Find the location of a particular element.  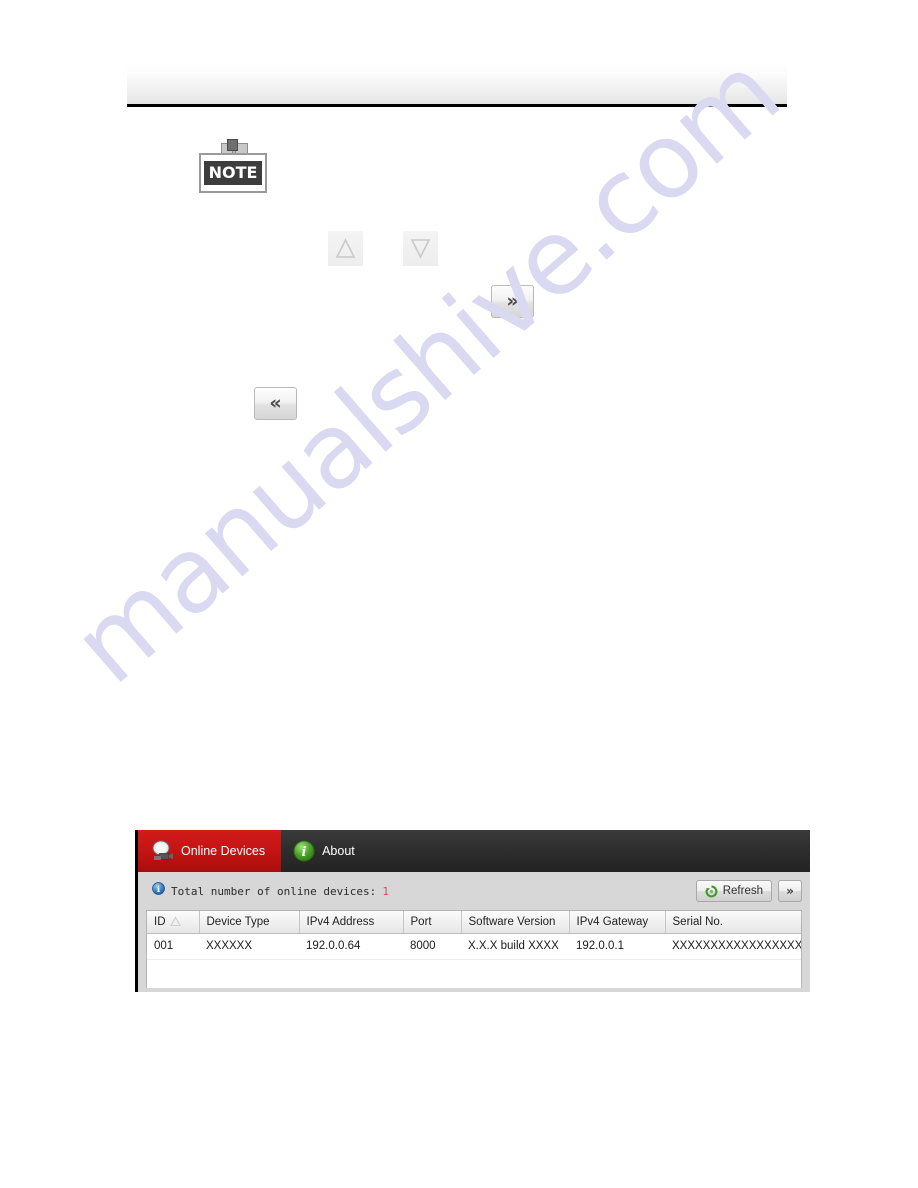

note-icon: NOTE is located at coordinates (234, 166).